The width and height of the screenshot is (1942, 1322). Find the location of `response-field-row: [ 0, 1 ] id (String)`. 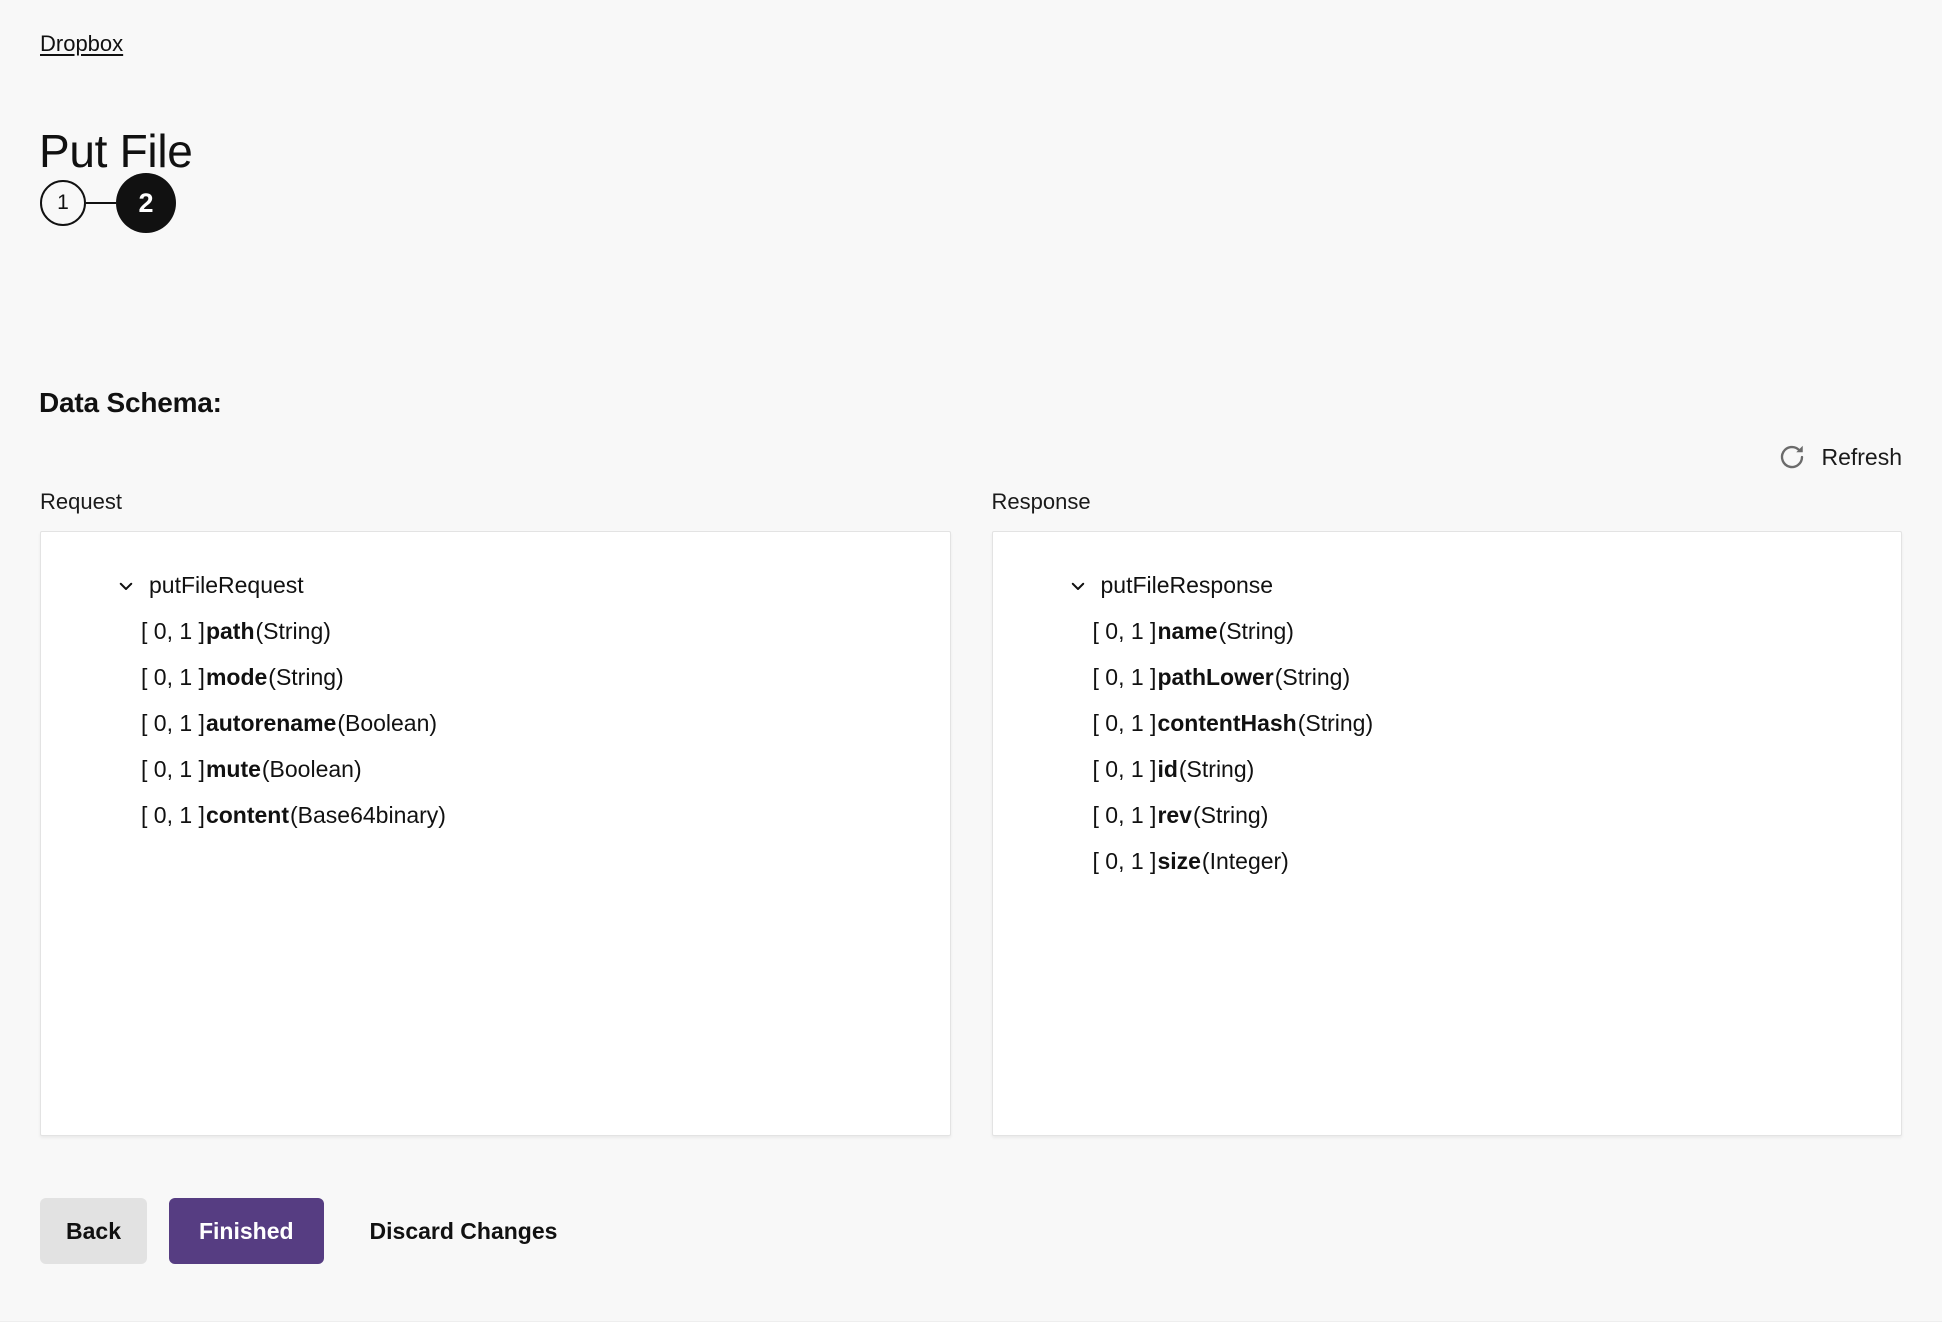

response-field-row: [ 0, 1 ] id (String) is located at coordinates (1447, 769).